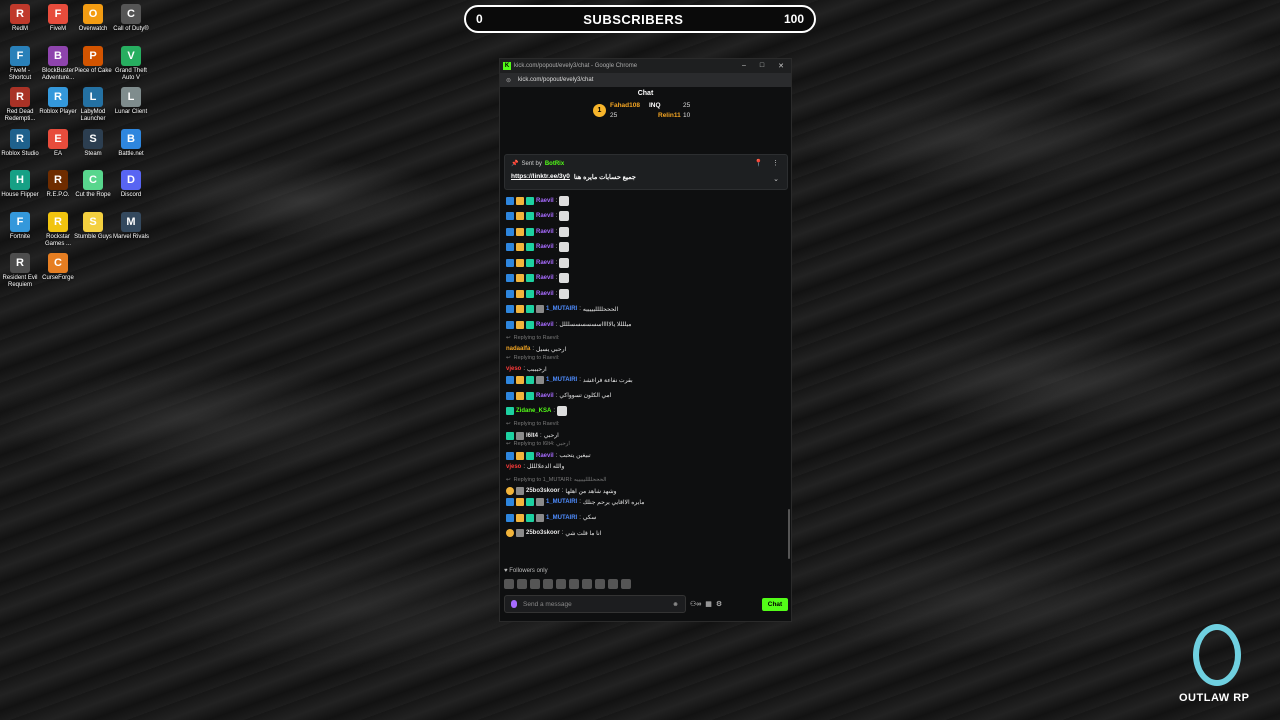 The width and height of the screenshot is (1280, 720). Describe the element at coordinates (669, 115) in the screenshot. I see `gifter-third-name: Relin11` at that location.